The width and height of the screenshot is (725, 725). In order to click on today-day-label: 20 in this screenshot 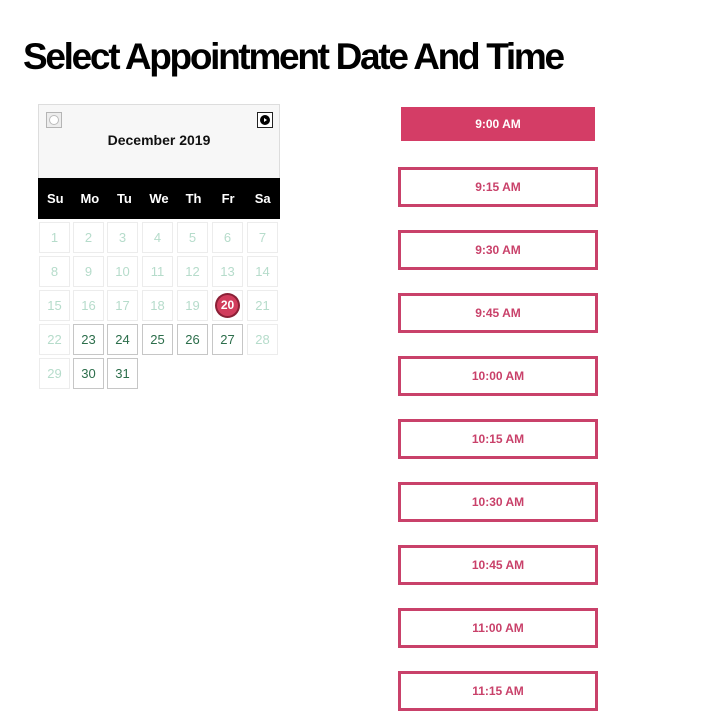, I will do `click(227, 305)`.